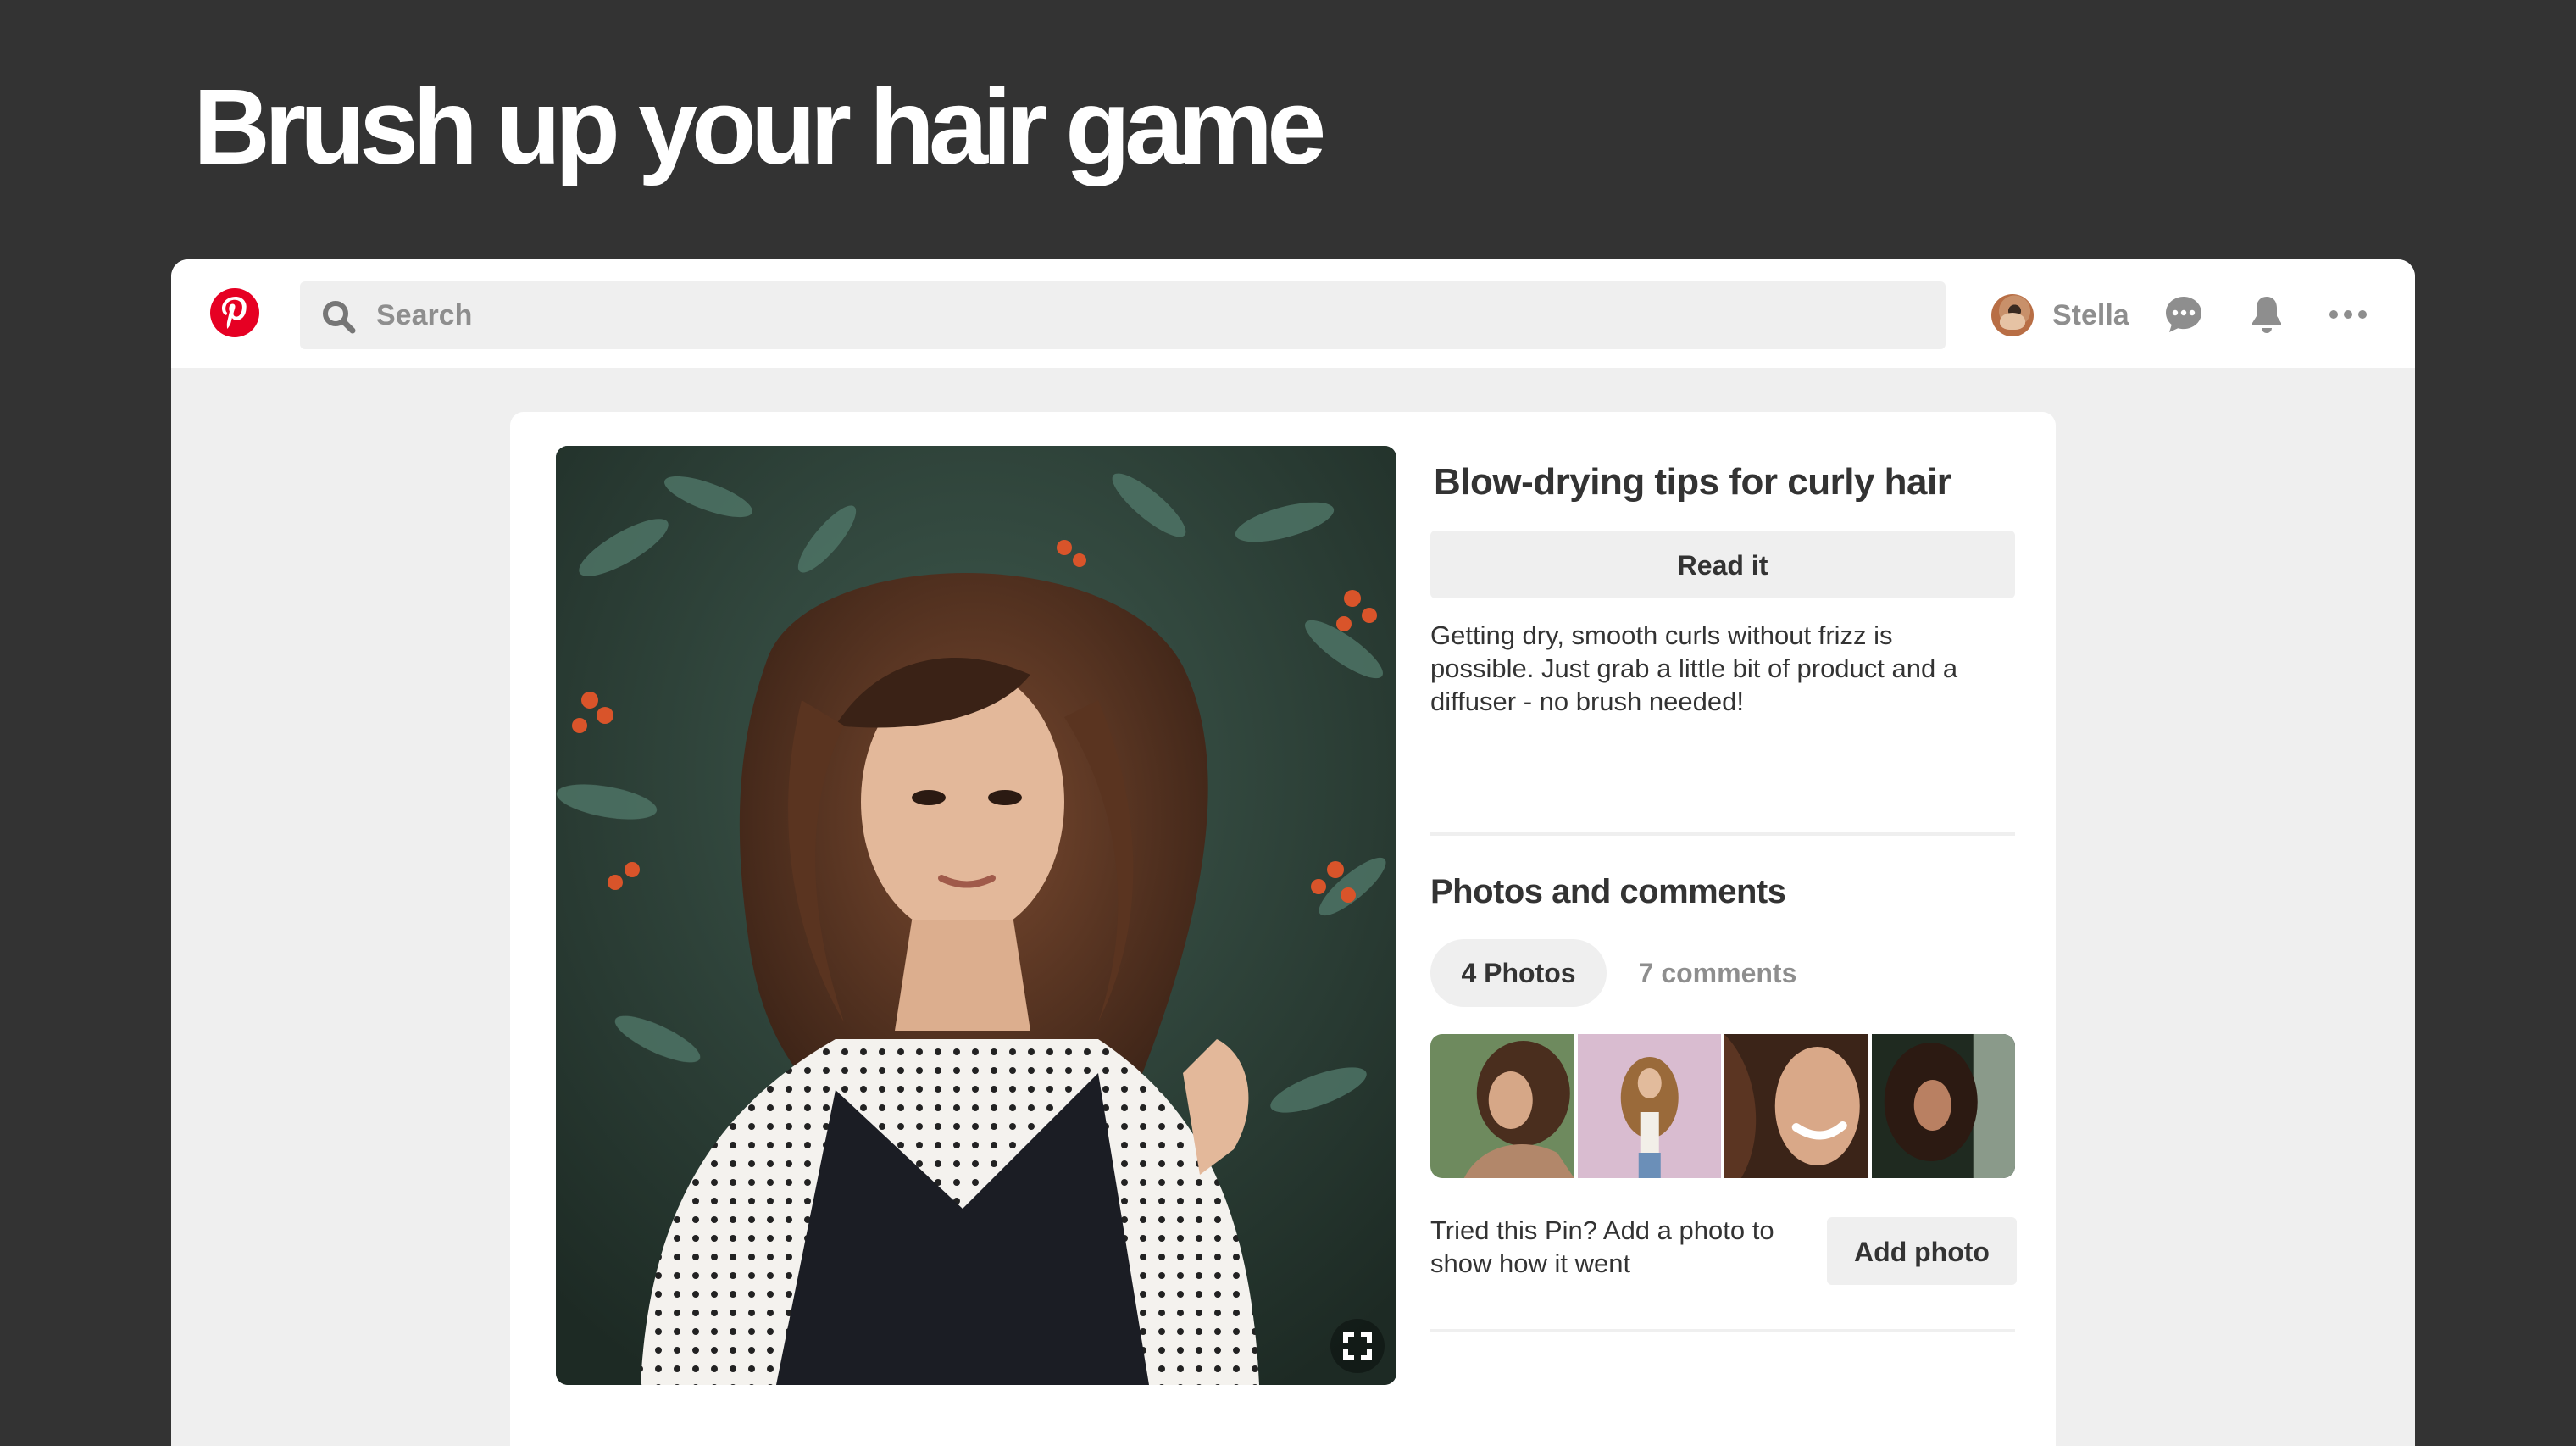  I want to click on pinterest-logo-icon, so click(234, 312).